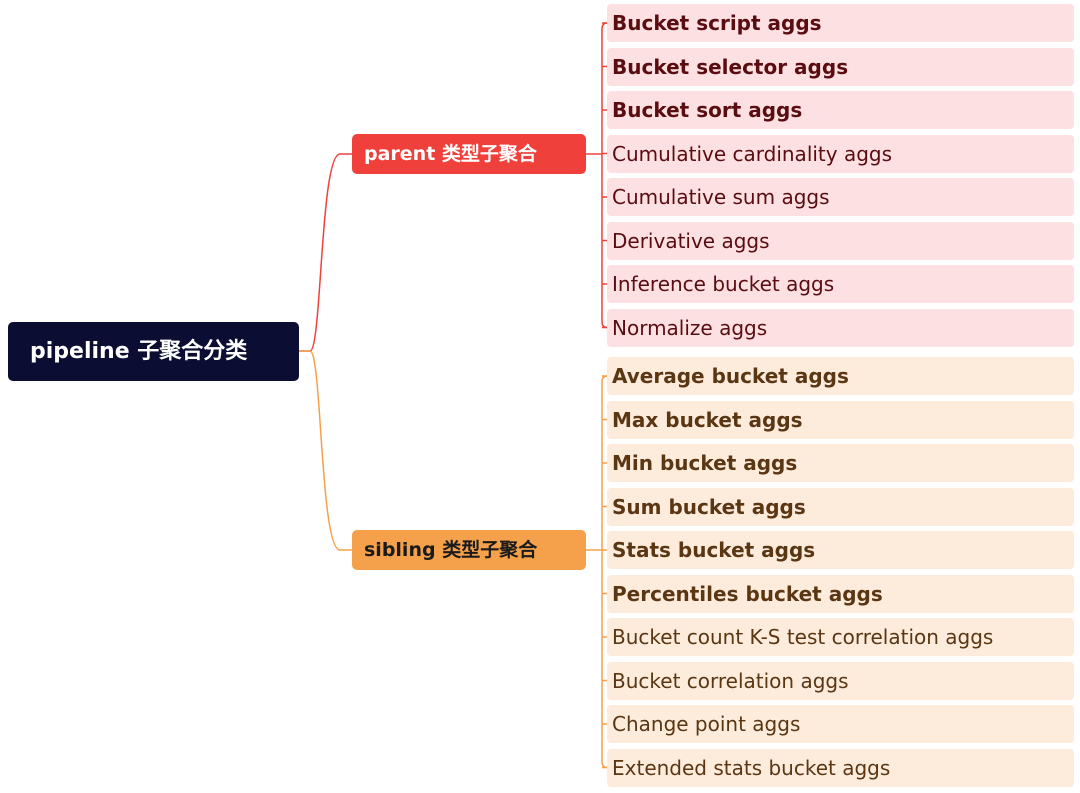 The height and width of the screenshot is (793, 1080). I want to click on parent-leaf-5: Derivative aggs, so click(840, 240).